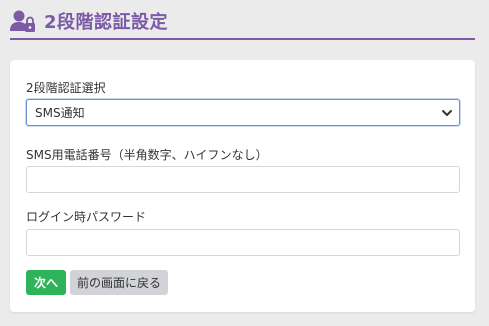  I want to click on phone-input, so click(243, 179).